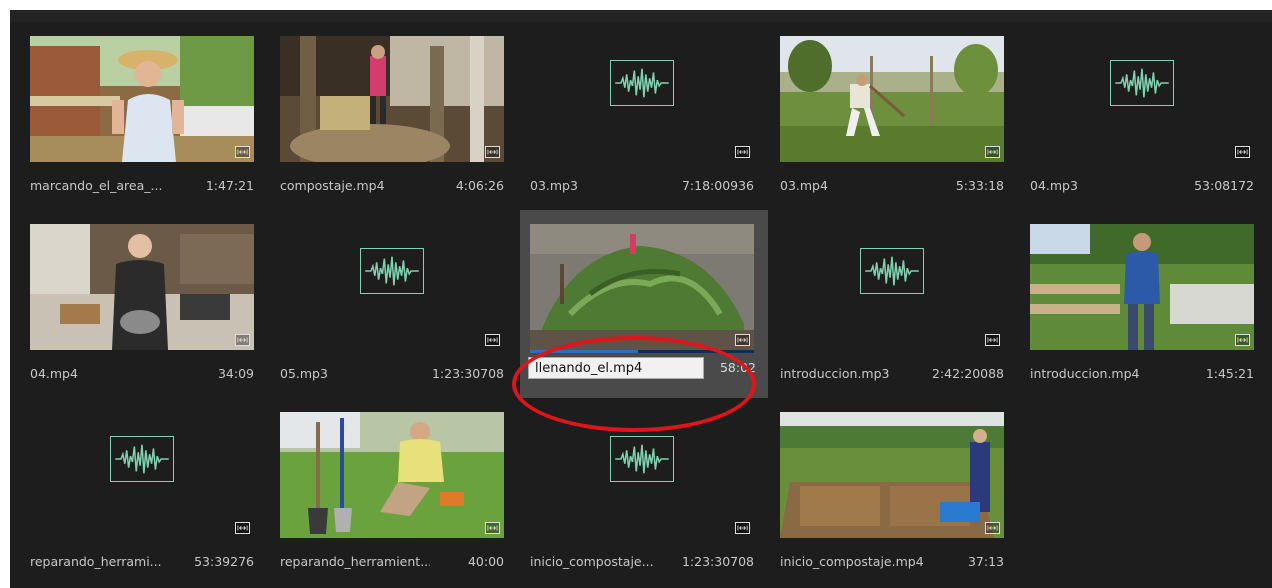 The image size is (1272, 588). I want to click on selected-media-tile: 58:02, so click(644, 304).